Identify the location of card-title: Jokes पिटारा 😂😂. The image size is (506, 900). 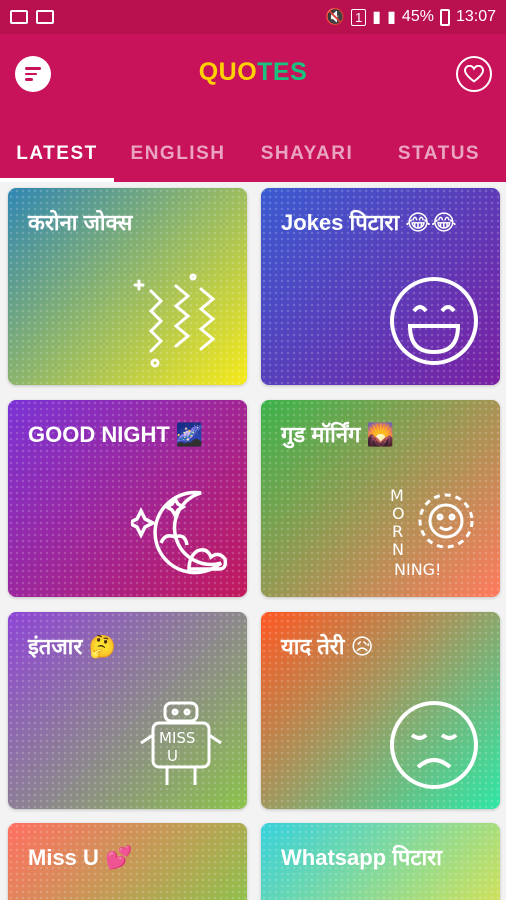
(369, 222).